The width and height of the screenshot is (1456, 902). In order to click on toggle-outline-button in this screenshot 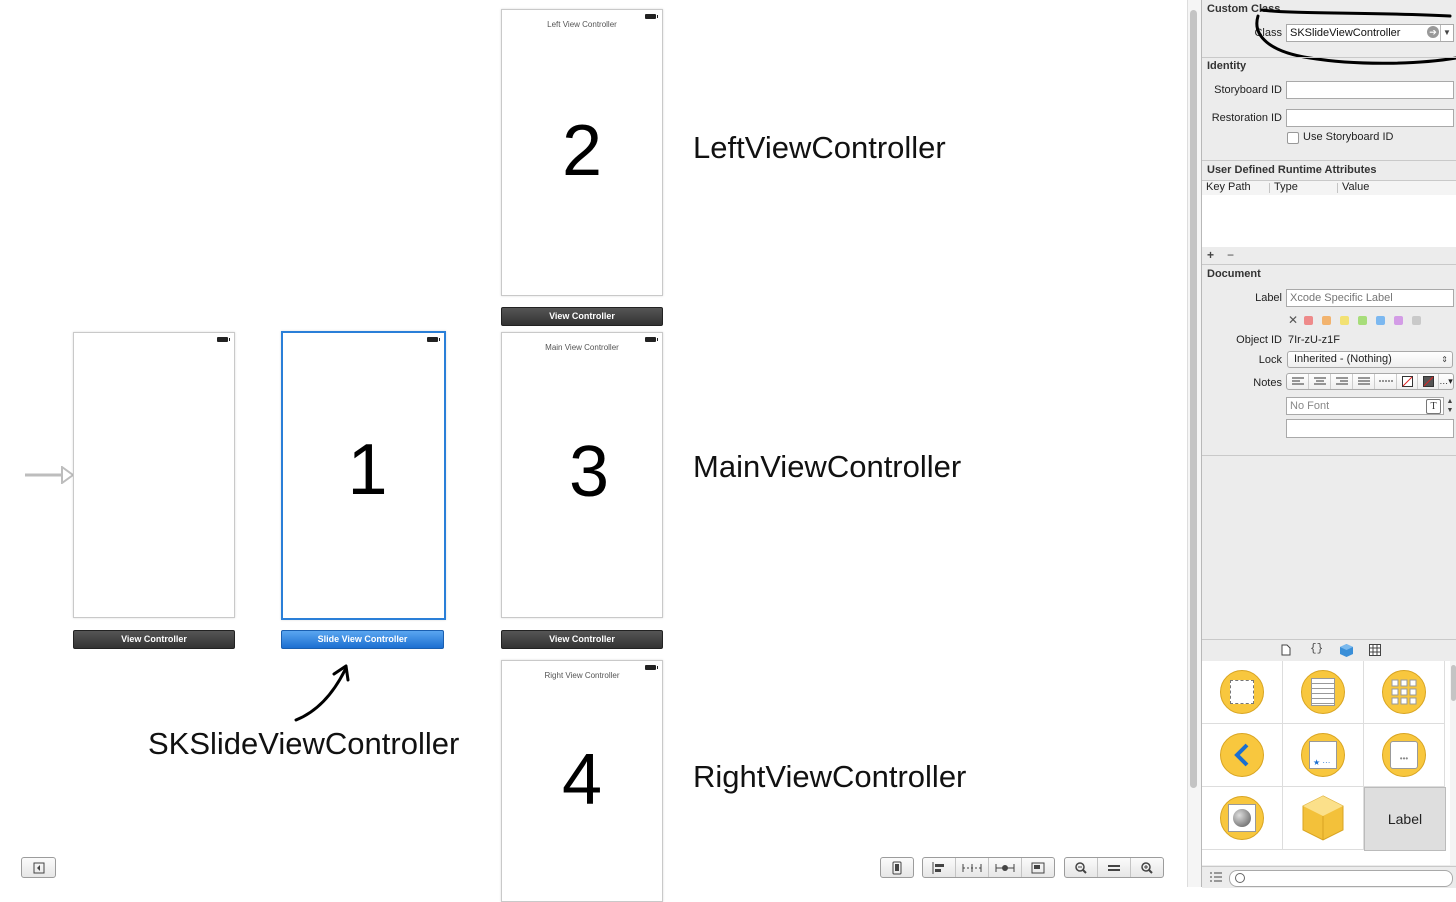, I will do `click(38, 867)`.